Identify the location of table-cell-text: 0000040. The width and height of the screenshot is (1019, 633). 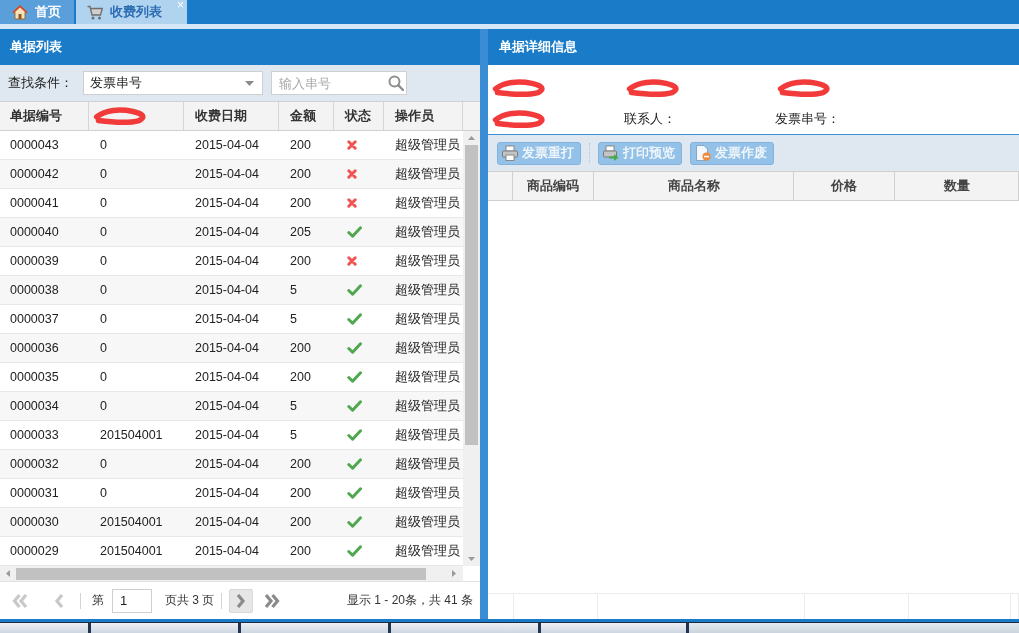
(34, 232).